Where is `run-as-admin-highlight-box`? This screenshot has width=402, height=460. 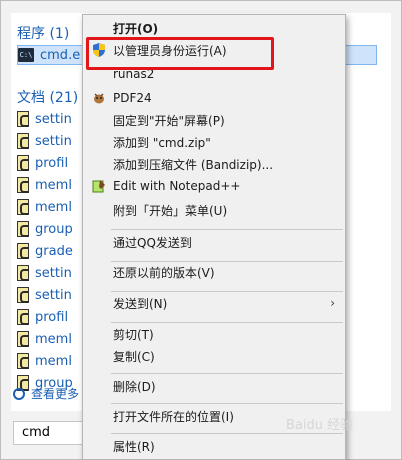
run-as-admin-highlight-box is located at coordinates (180, 53).